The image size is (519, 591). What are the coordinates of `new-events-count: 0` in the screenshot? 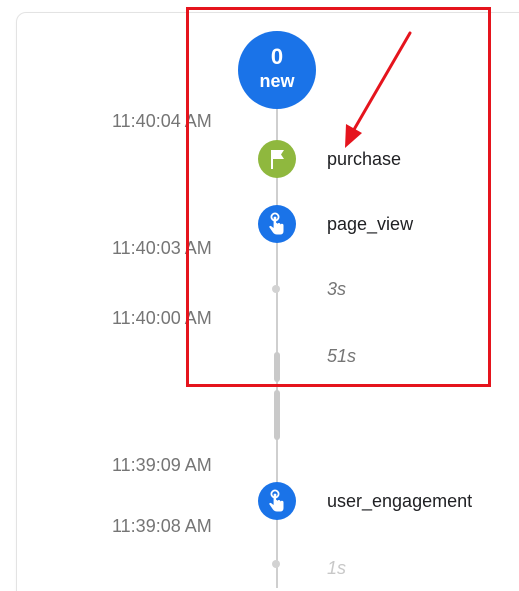 It's located at (277, 56).